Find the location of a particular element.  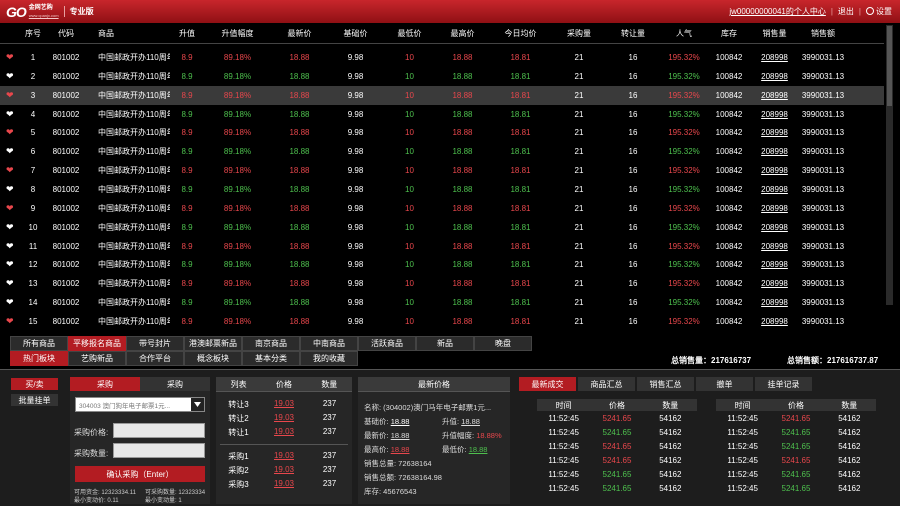

quantity-input is located at coordinates (159, 450).